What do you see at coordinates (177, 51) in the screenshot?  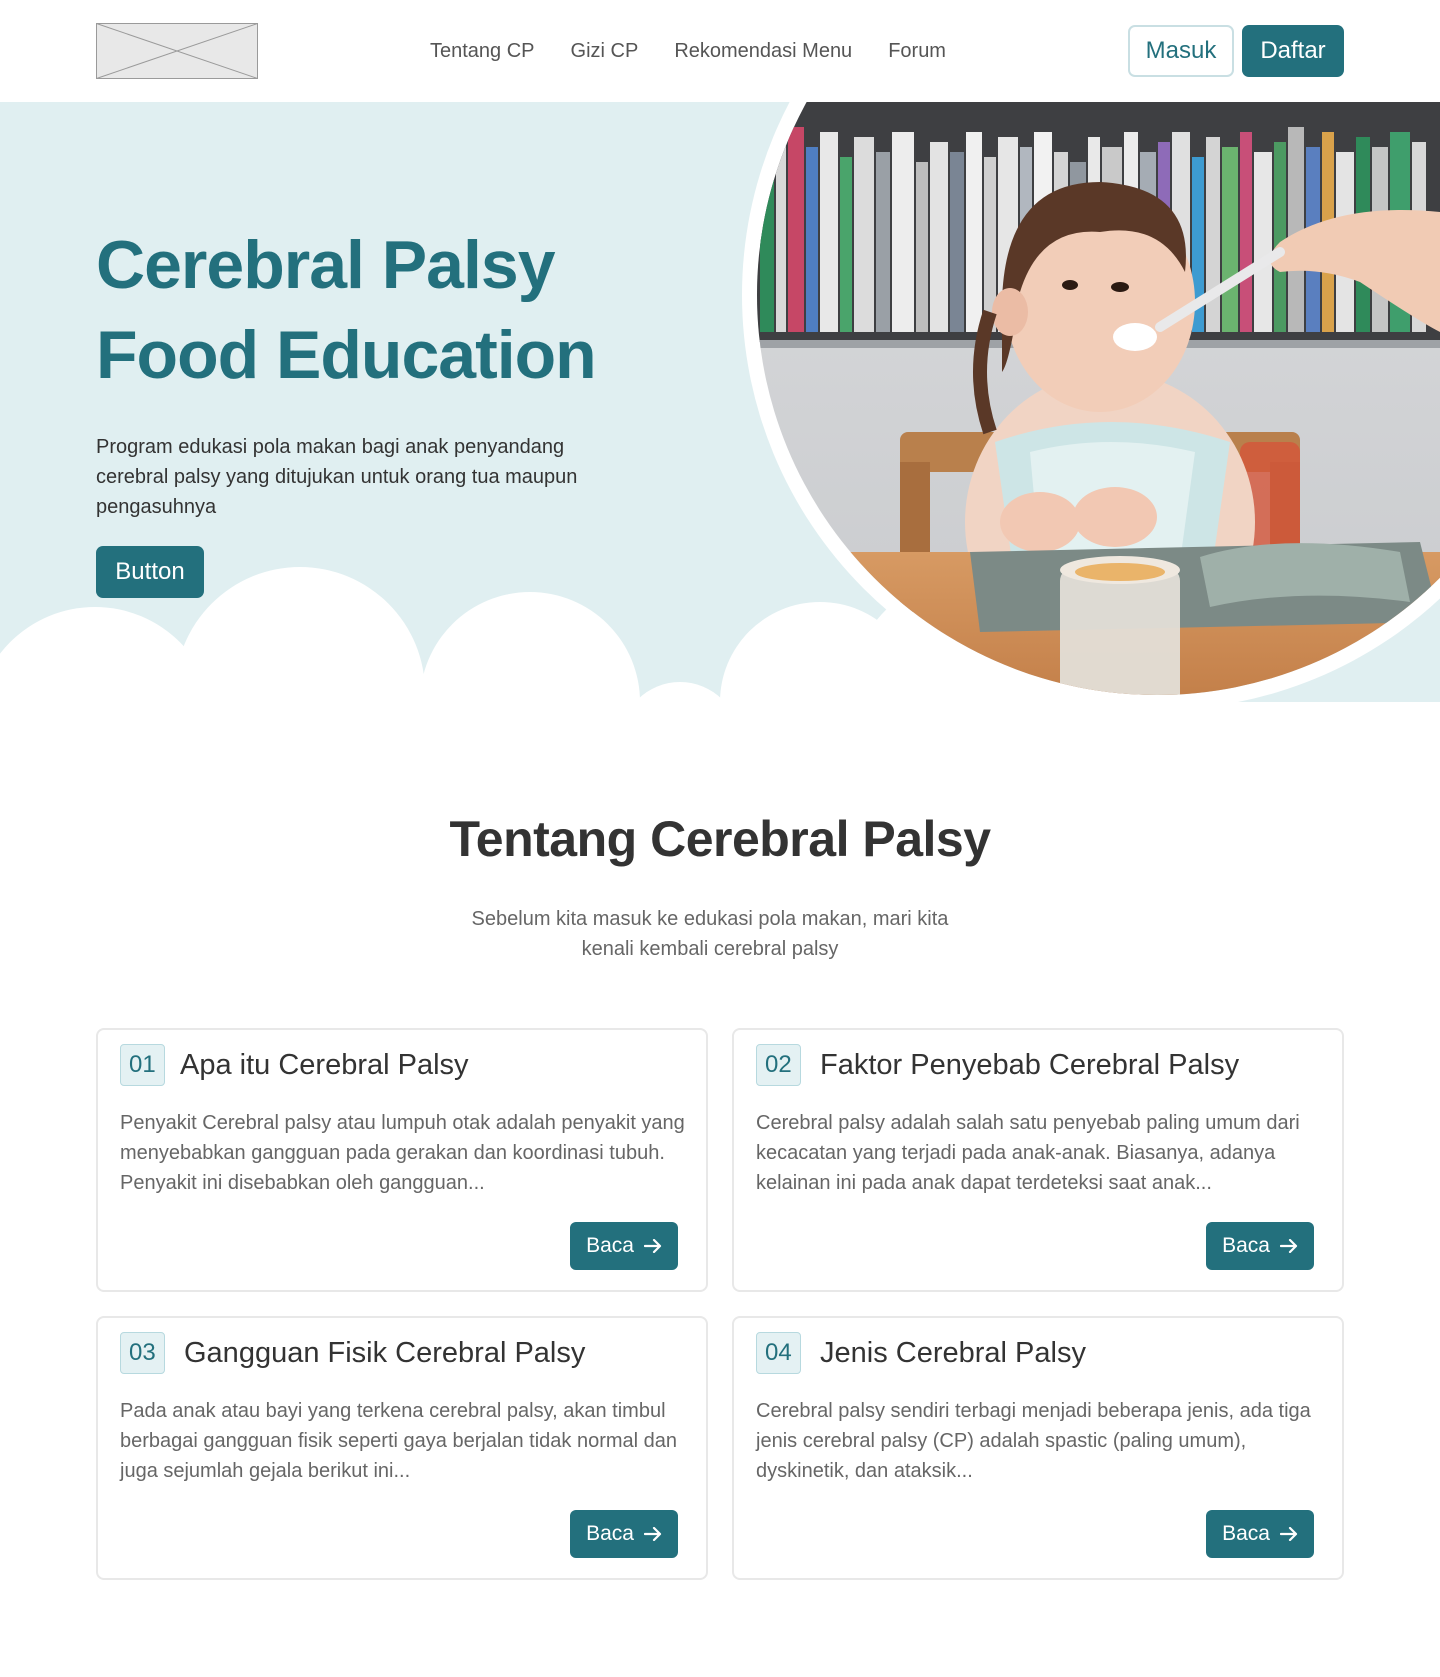 I see `logo-placeholder-icon` at bounding box center [177, 51].